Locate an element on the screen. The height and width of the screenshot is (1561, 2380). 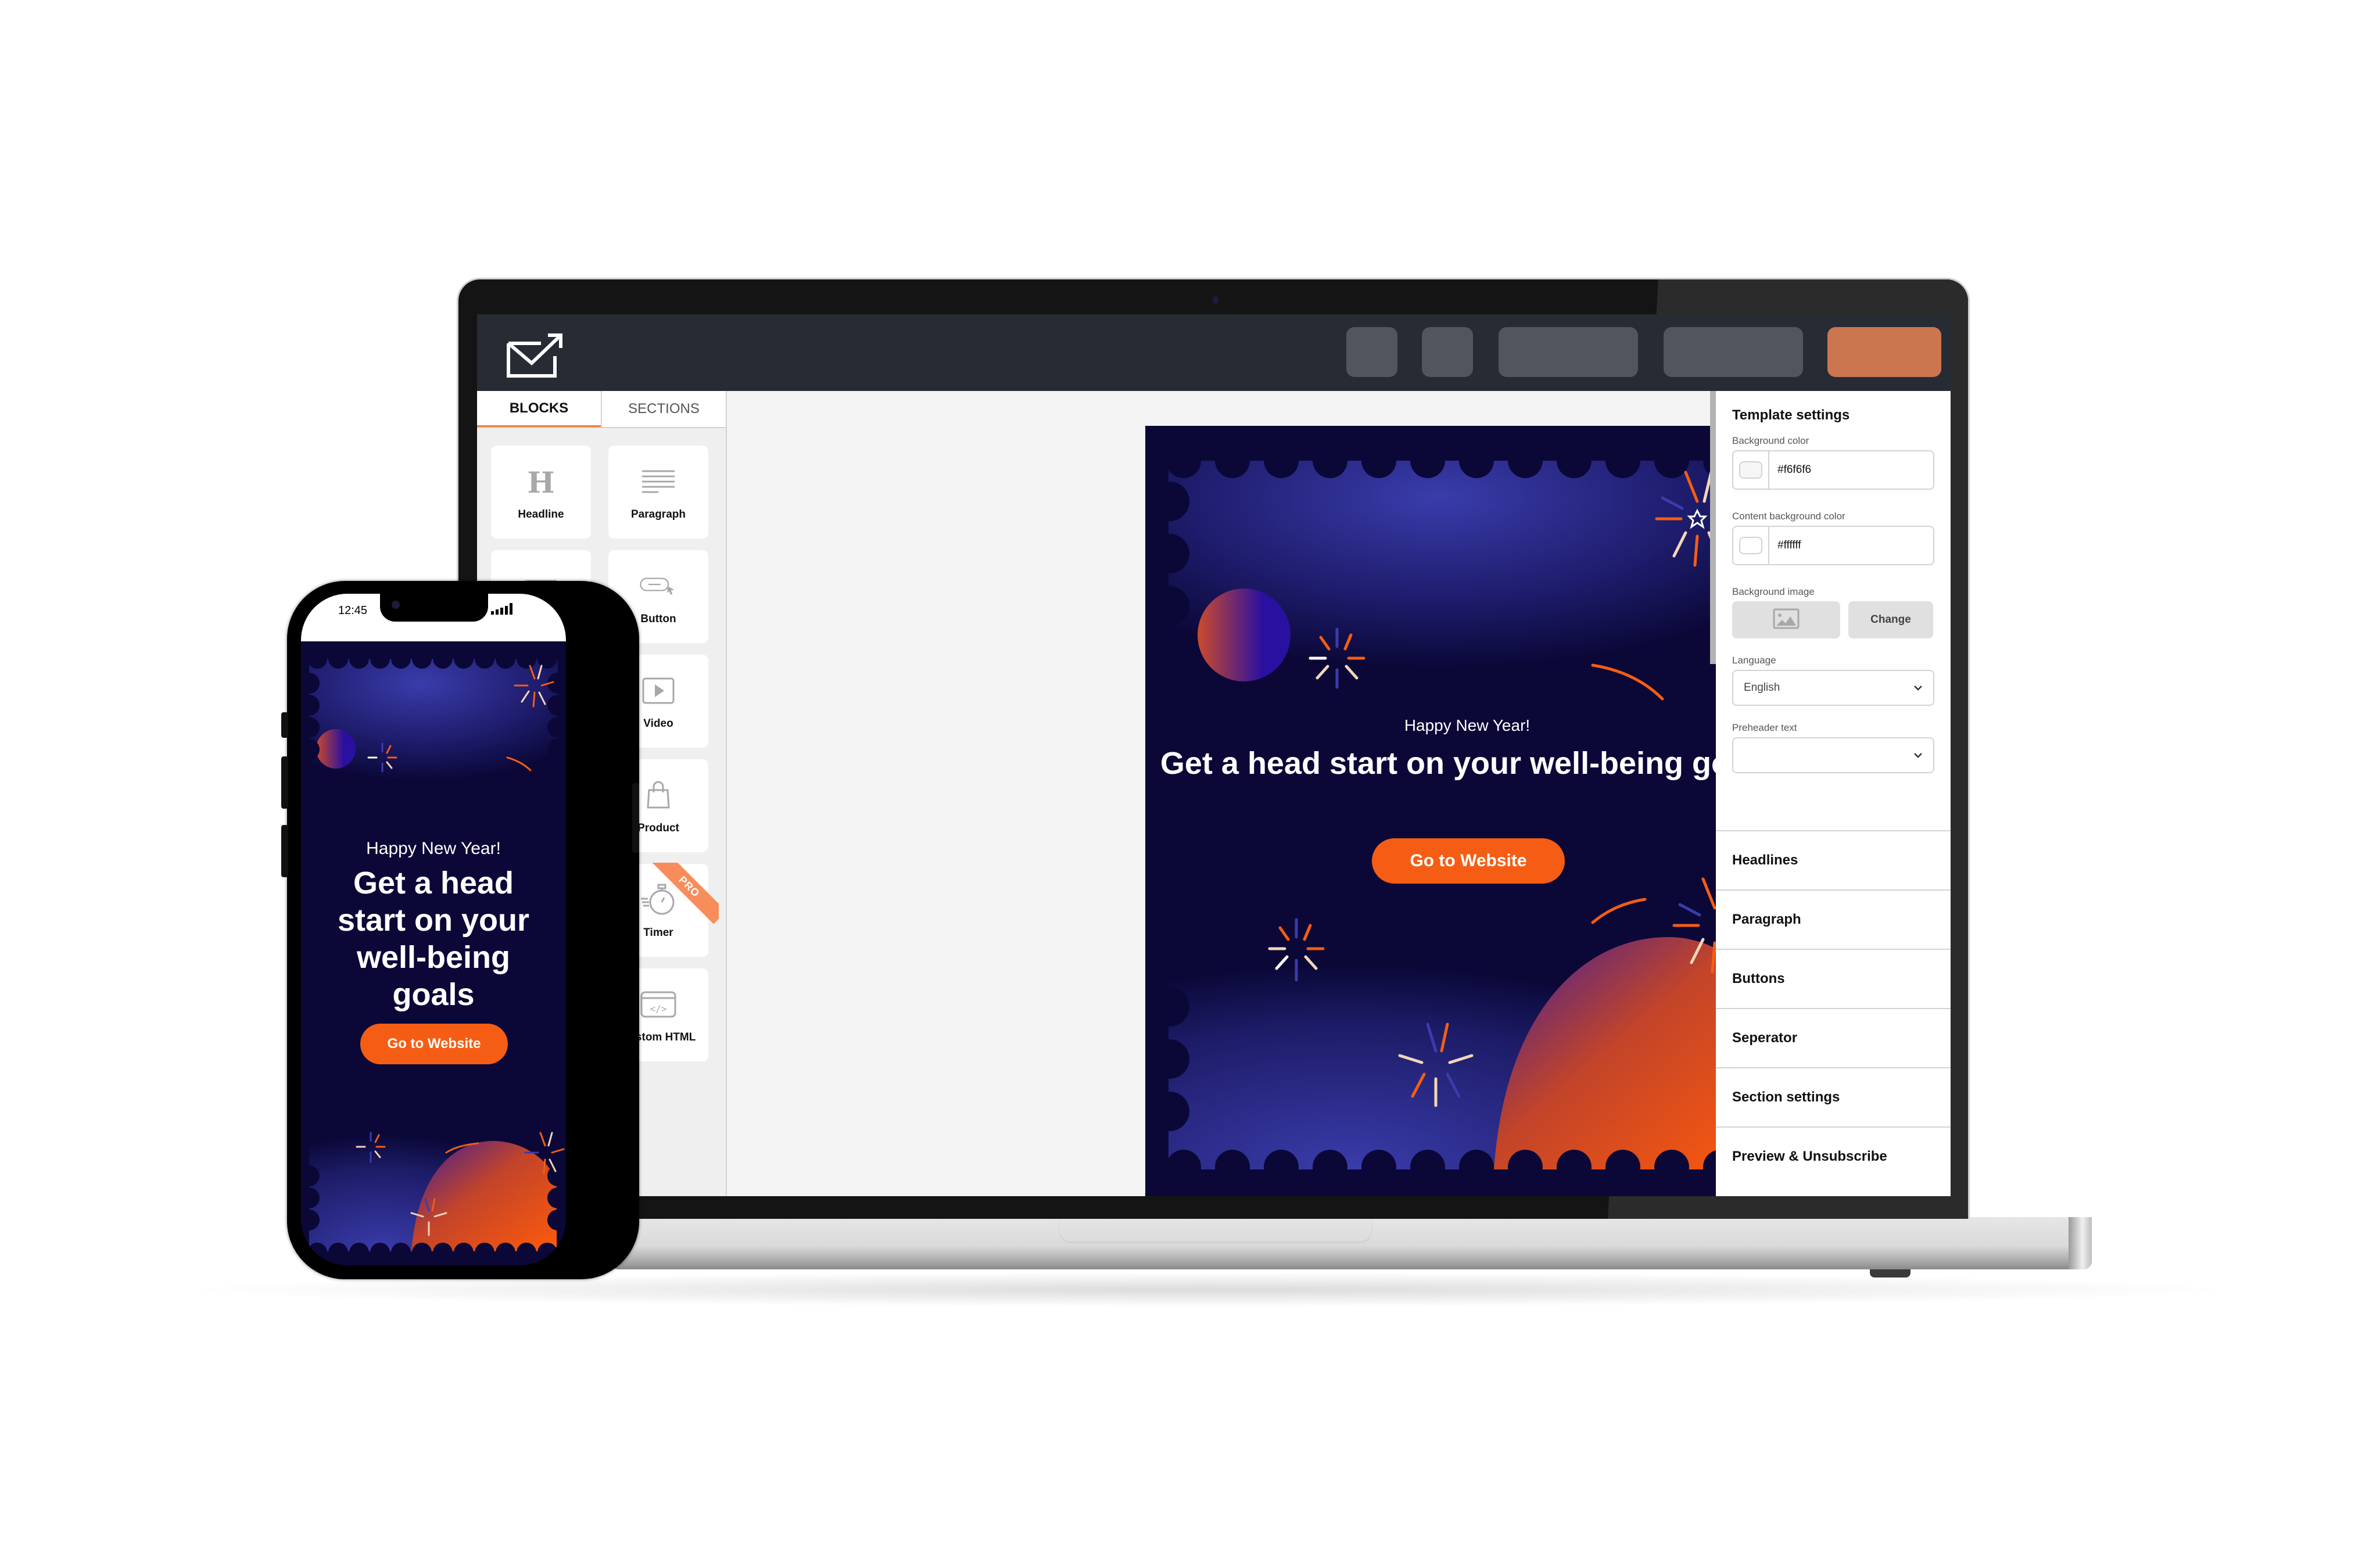
laptop-camera is located at coordinates (1216, 300).